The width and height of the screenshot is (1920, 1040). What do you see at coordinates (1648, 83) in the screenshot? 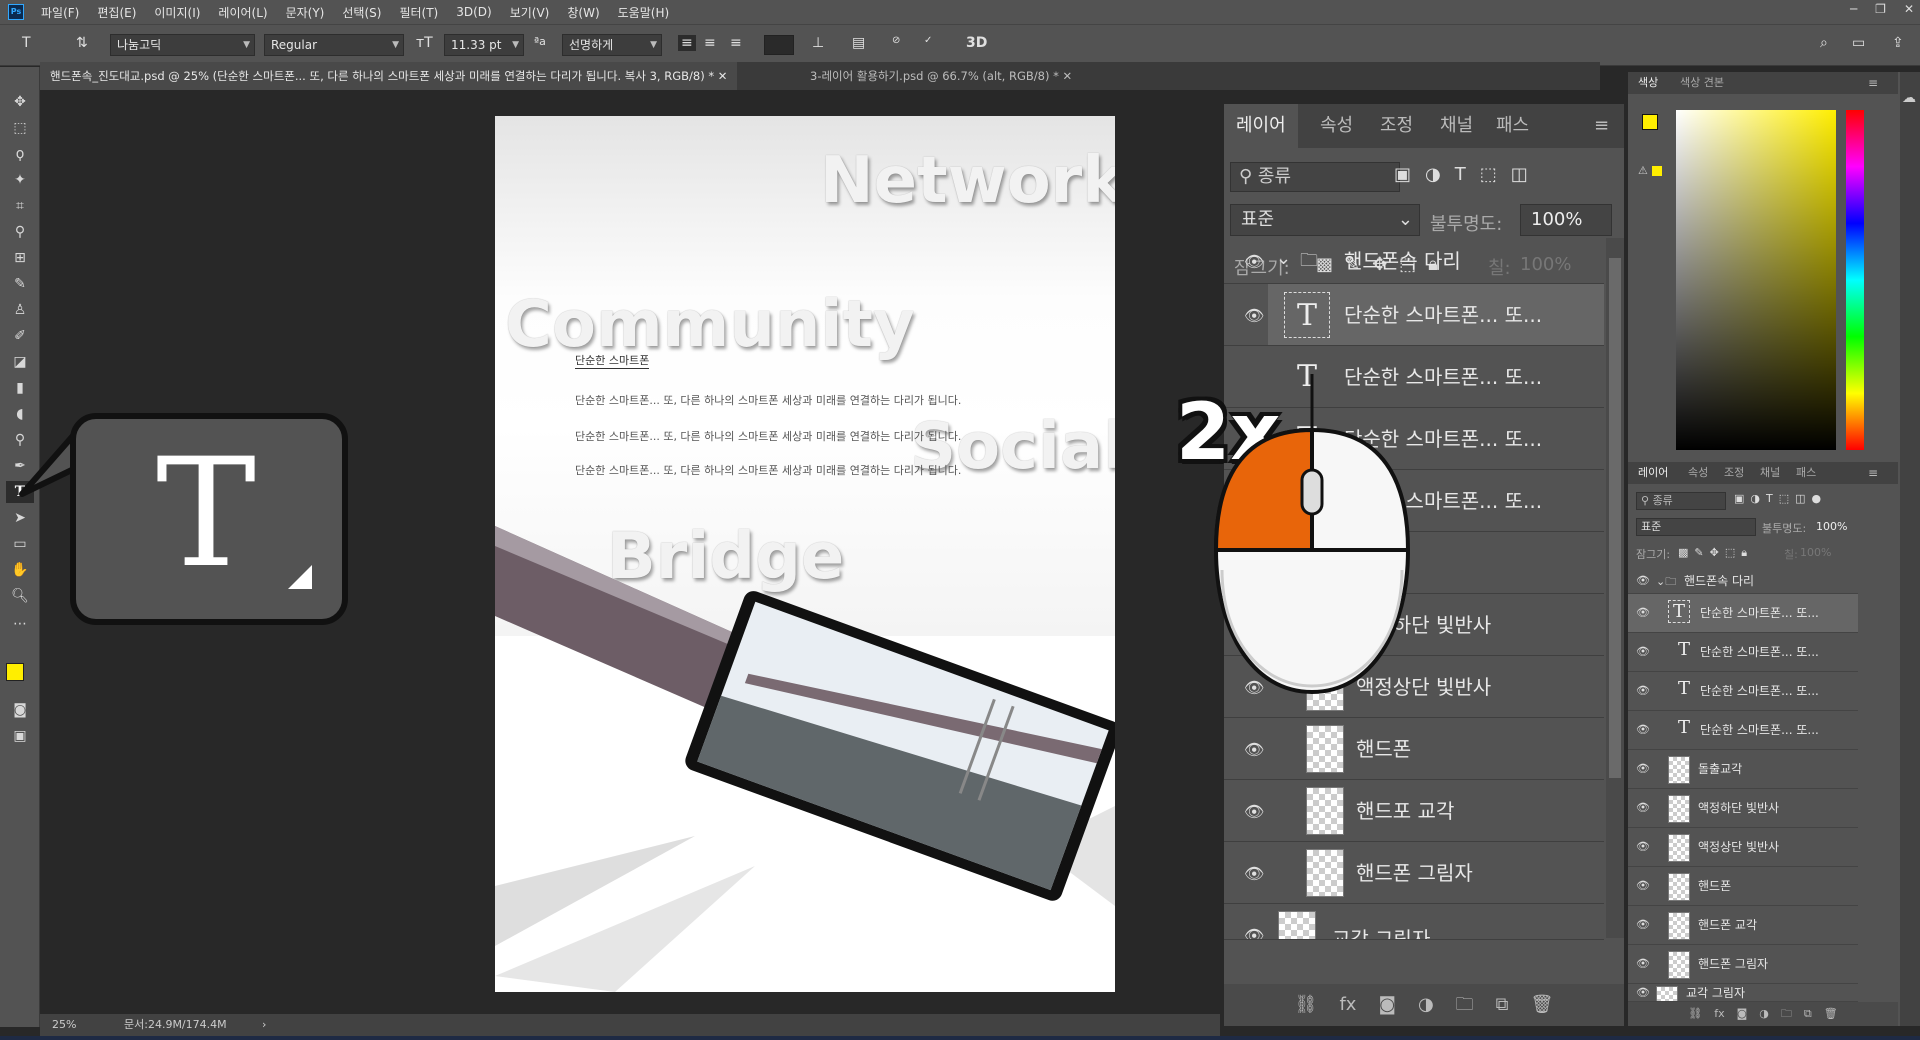
I see `tab-color: 색상` at bounding box center [1648, 83].